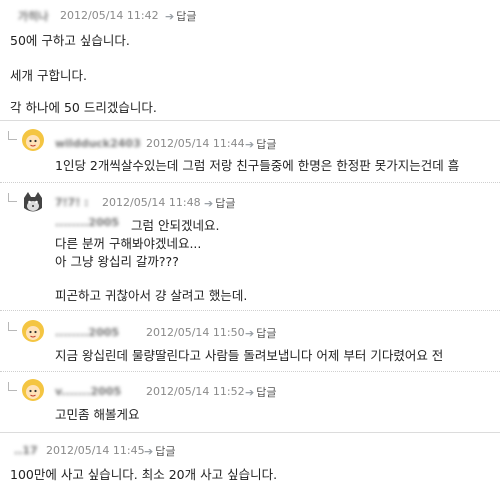  What do you see at coordinates (83, 107) in the screenshot?
I see `comment-line: 각 하나에 50 드리겠습니다.` at bounding box center [83, 107].